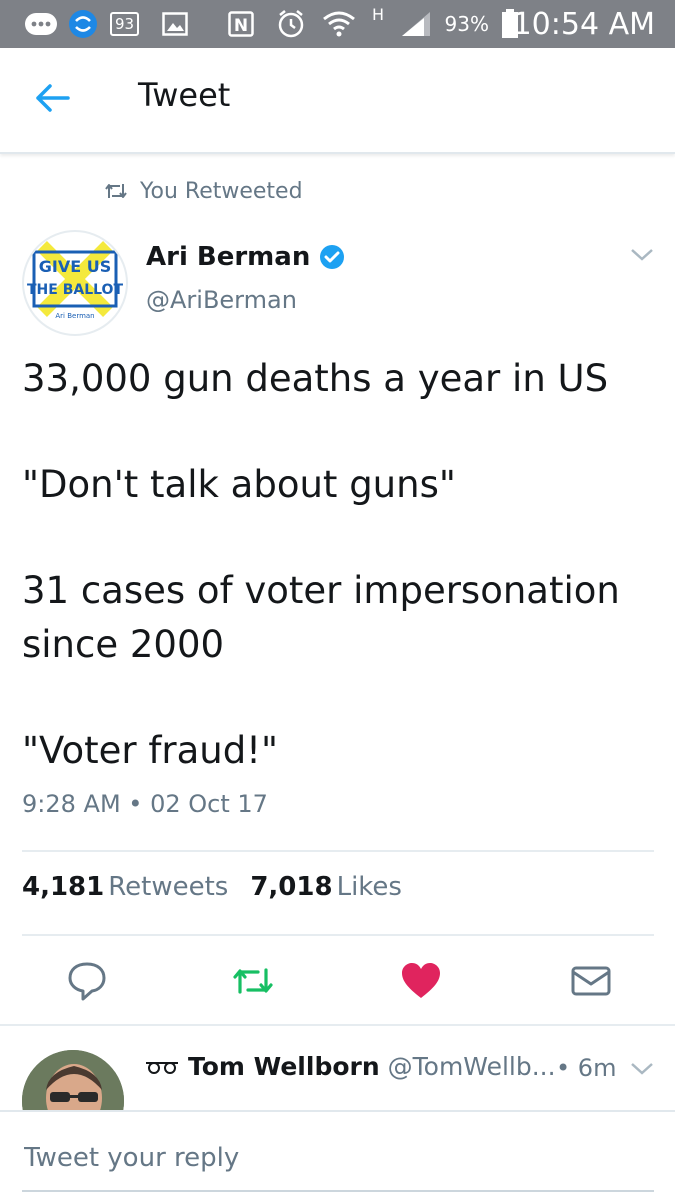  What do you see at coordinates (184, 95) in the screenshot?
I see `page-title: Tweet` at bounding box center [184, 95].